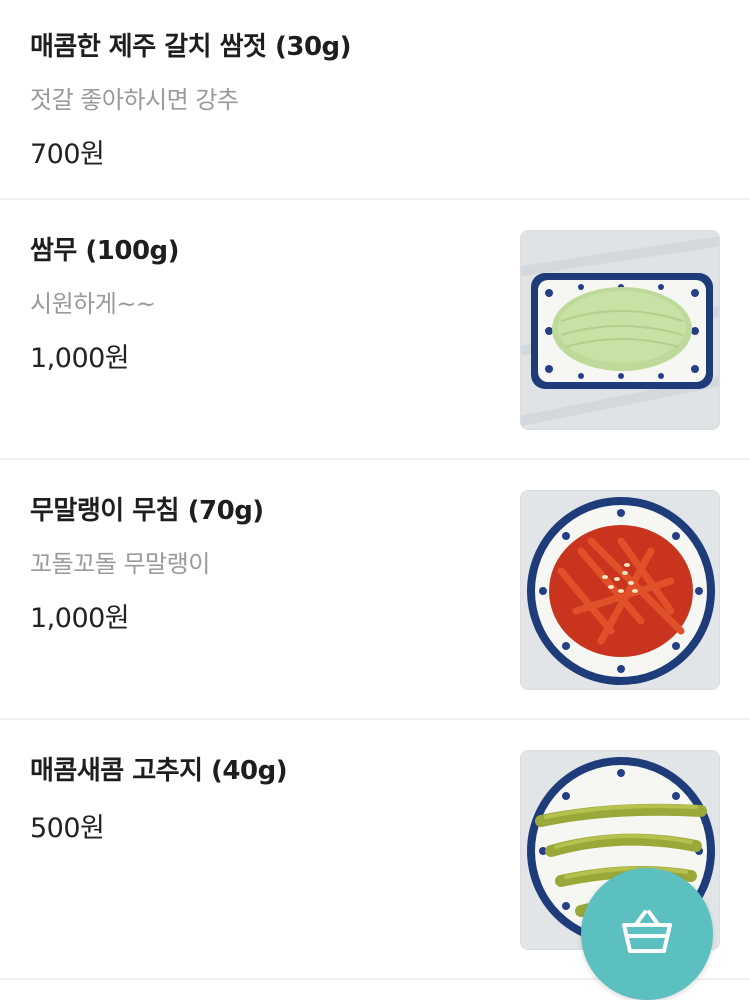 The height and width of the screenshot is (1000, 750). What do you see at coordinates (93, 304) in the screenshot?
I see `menu-item-description: 시원하게~~` at bounding box center [93, 304].